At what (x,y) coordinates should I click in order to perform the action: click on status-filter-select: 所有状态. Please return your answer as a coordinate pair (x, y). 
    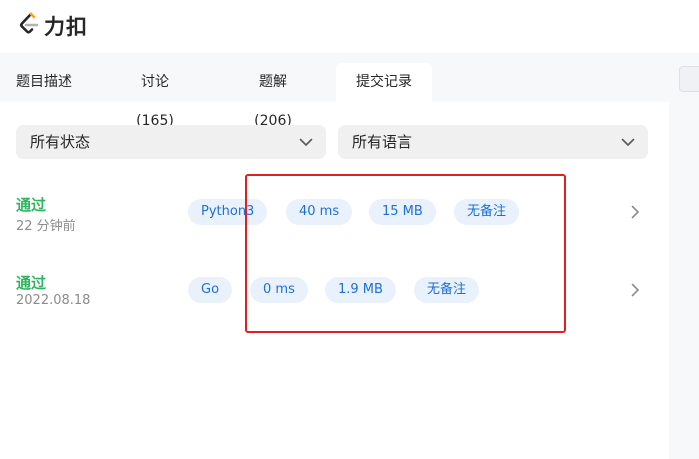
    Looking at the image, I should click on (171, 142).